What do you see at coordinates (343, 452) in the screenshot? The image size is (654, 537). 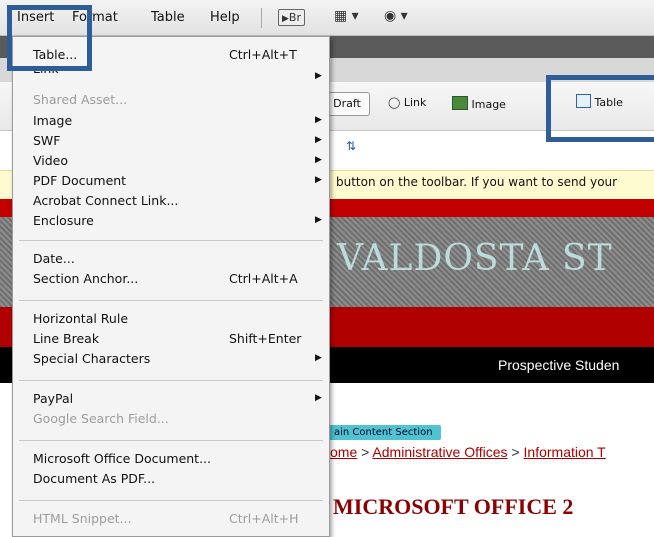 I see `breadcrumb-home: ome` at bounding box center [343, 452].